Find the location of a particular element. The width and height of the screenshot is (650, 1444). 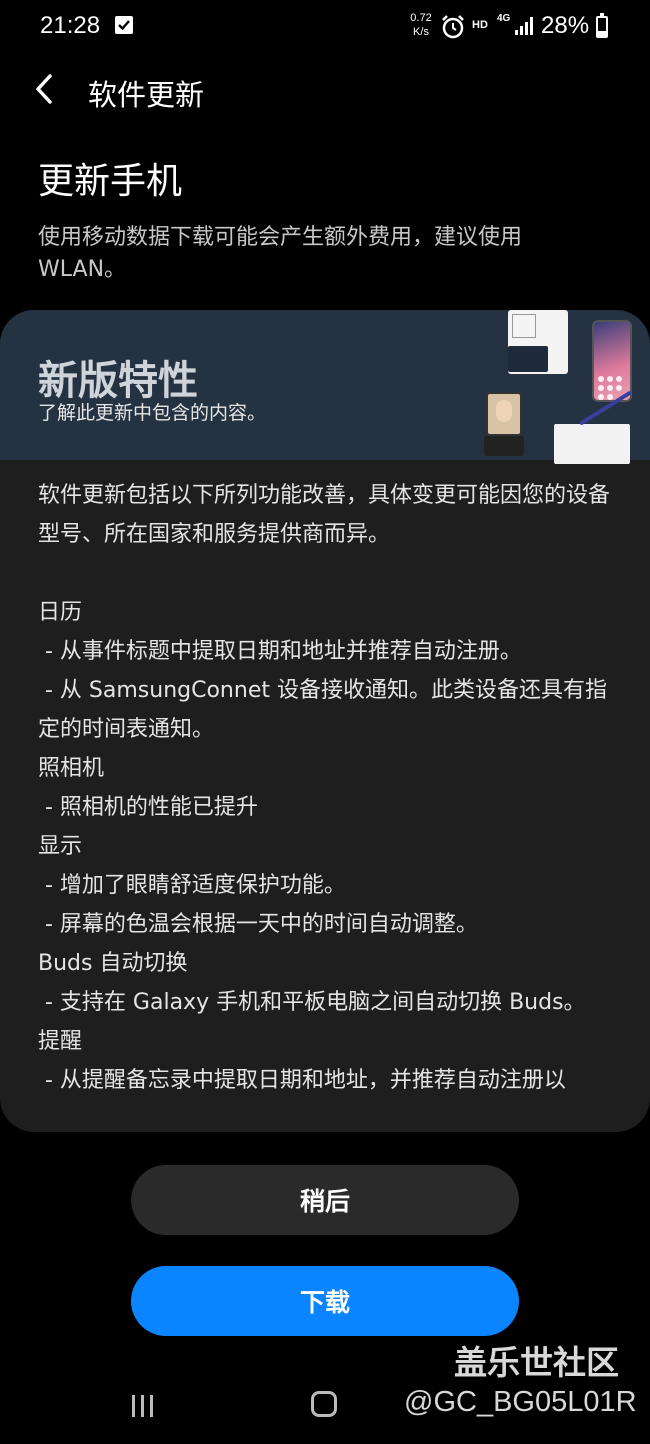

signal-icon is located at coordinates (525, 28).